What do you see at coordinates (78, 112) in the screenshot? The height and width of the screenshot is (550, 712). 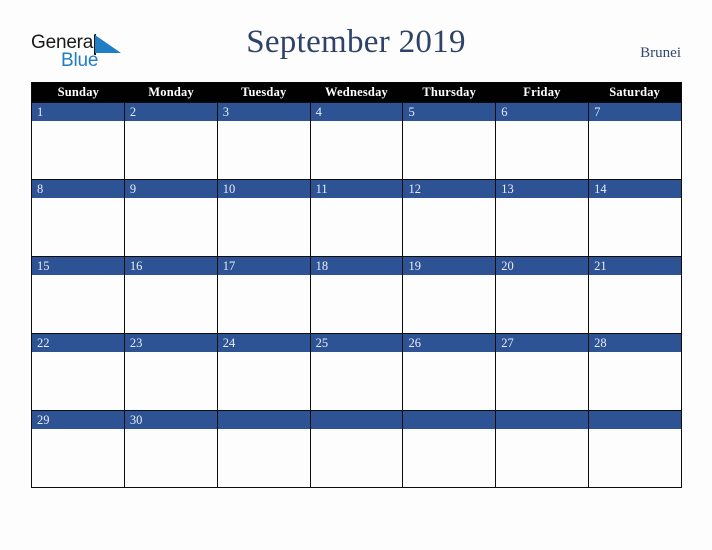 I see `day-number: 1` at bounding box center [78, 112].